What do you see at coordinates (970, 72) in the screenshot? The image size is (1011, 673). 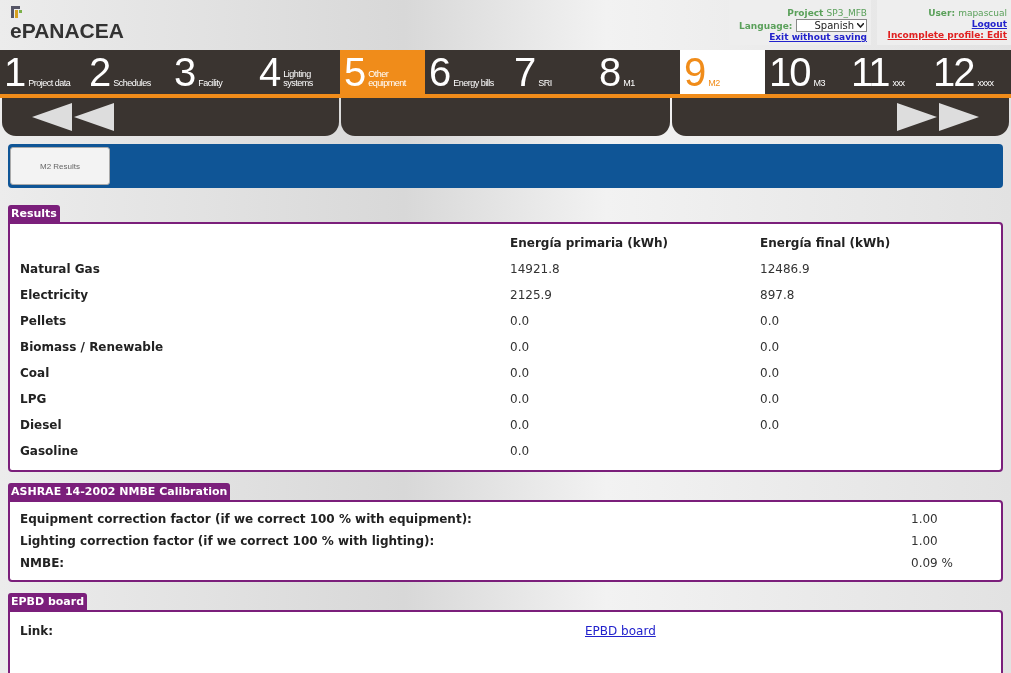 I see `step-tab: 12 xxxx` at bounding box center [970, 72].